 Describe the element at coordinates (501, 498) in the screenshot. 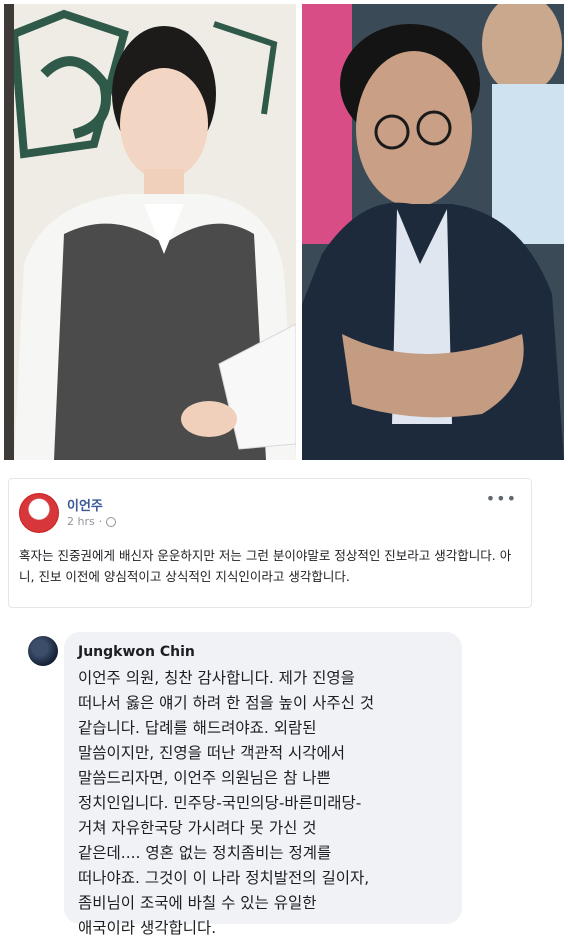

I see `more-options-icon: •••` at that location.